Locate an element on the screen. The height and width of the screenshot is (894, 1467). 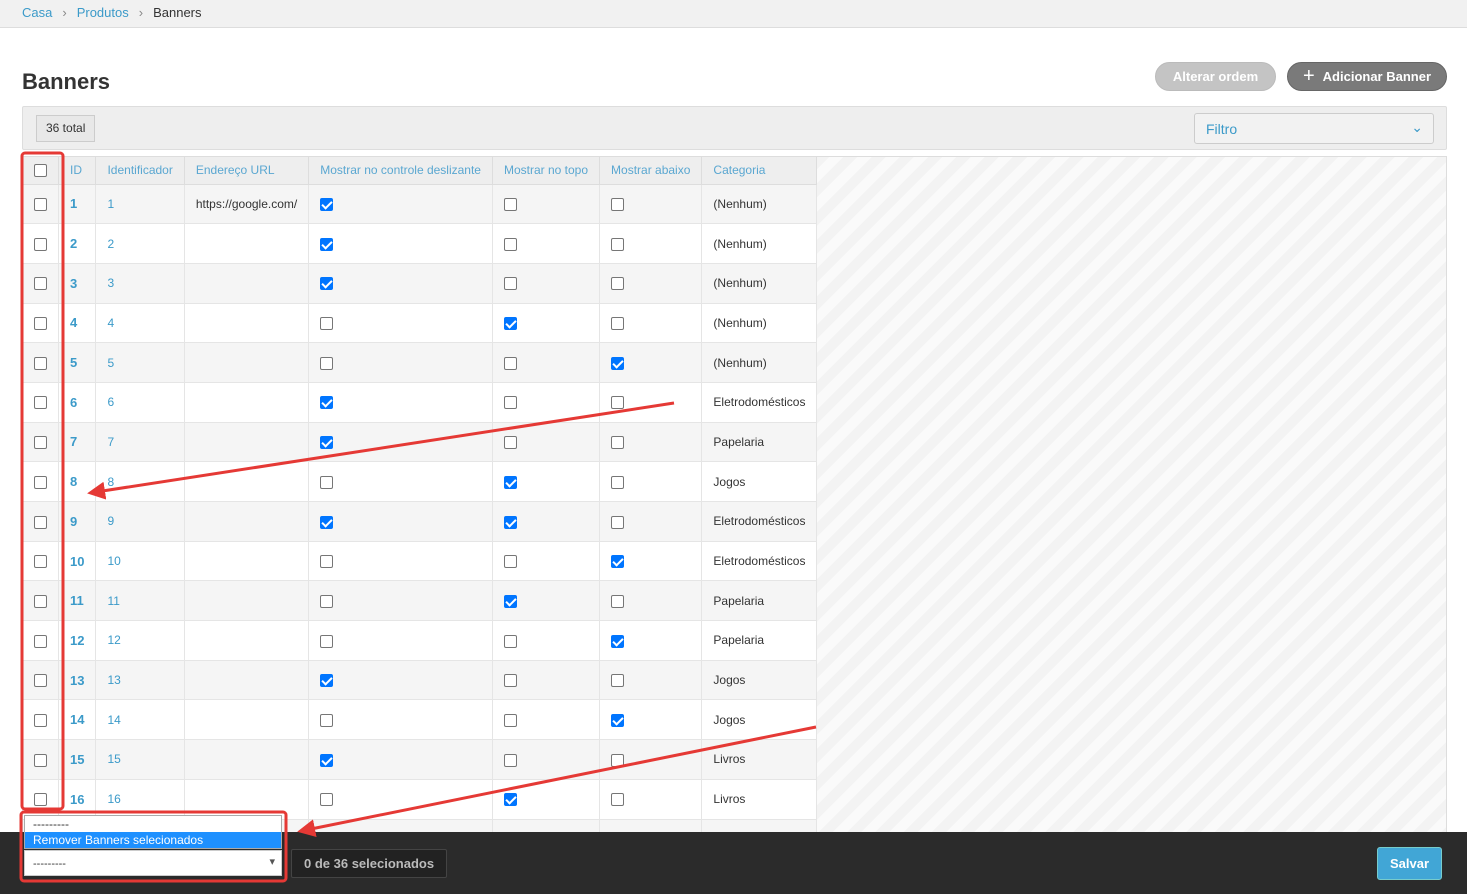
breadcrumb-home: Casa is located at coordinates (37, 12).